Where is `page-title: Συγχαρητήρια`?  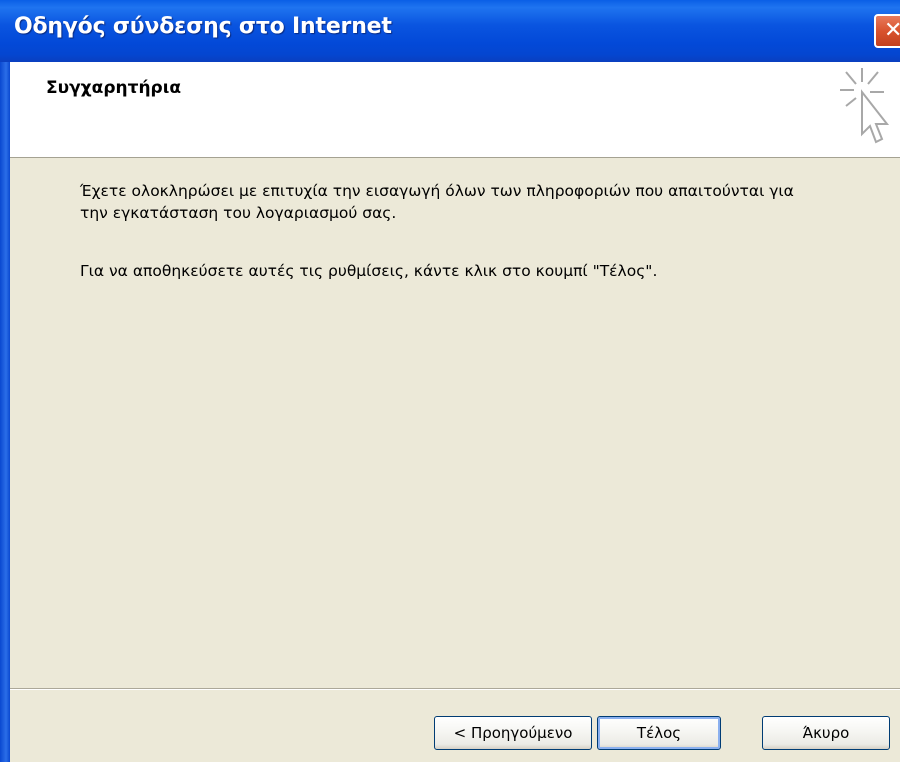 page-title: Συγχαρητήρια is located at coordinates (114, 88).